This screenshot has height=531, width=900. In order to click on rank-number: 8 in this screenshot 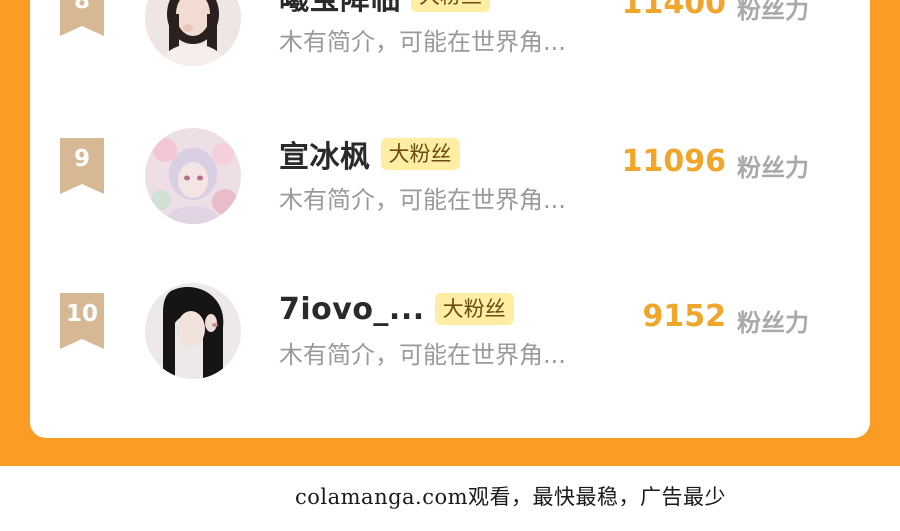, I will do `click(81, 7)`.